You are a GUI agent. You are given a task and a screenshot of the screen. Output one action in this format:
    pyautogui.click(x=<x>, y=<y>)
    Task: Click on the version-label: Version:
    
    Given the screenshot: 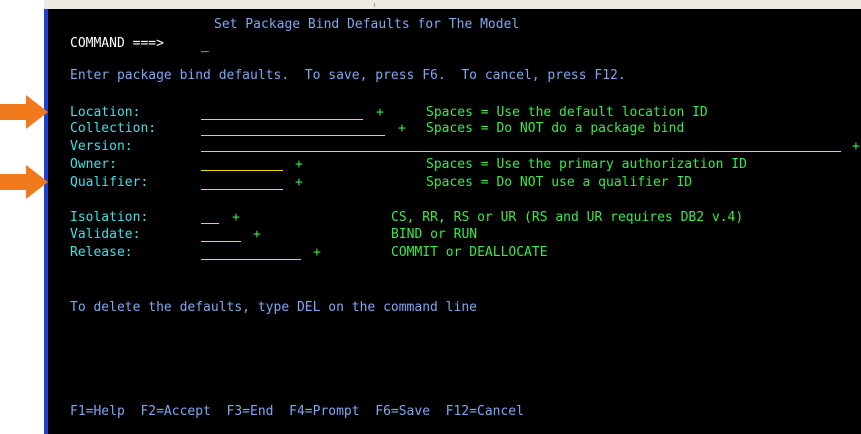 What is the action you would take?
    pyautogui.click(x=101, y=146)
    